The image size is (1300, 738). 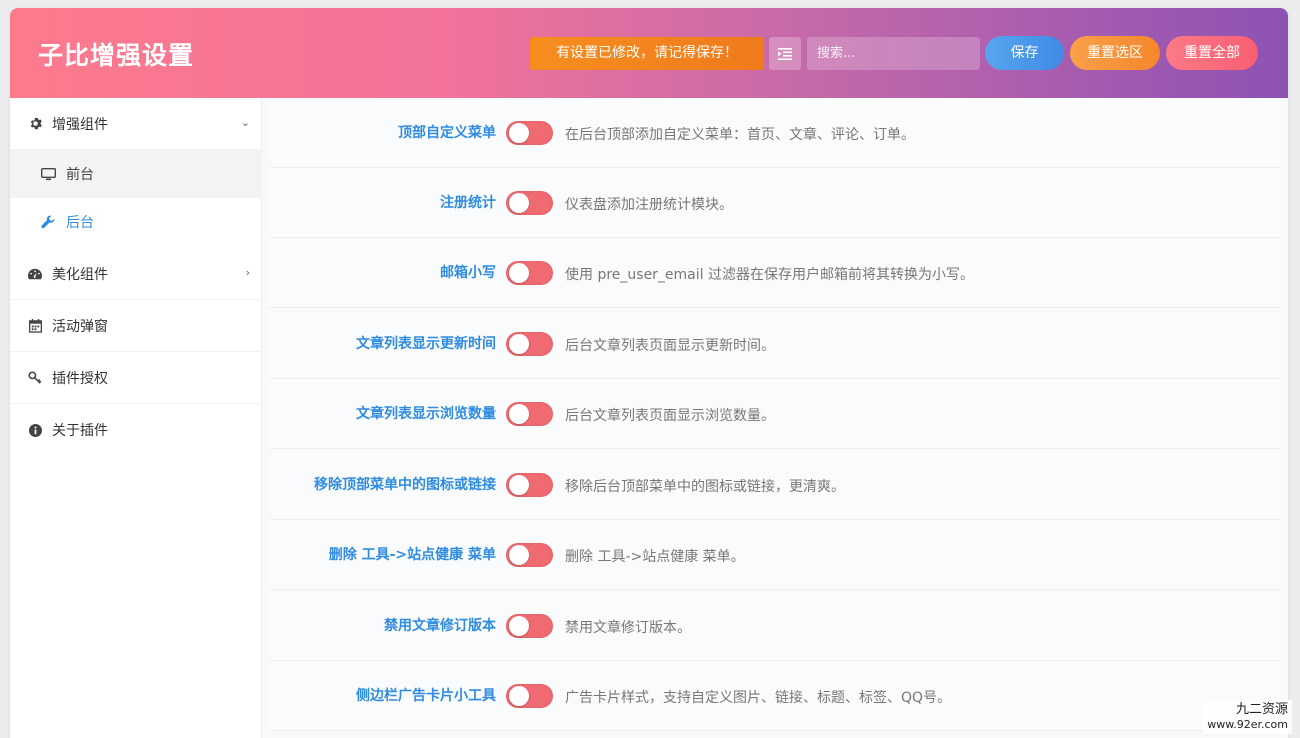 I want to click on setting-label: 侧边栏广告卡片小工具, so click(x=426, y=696).